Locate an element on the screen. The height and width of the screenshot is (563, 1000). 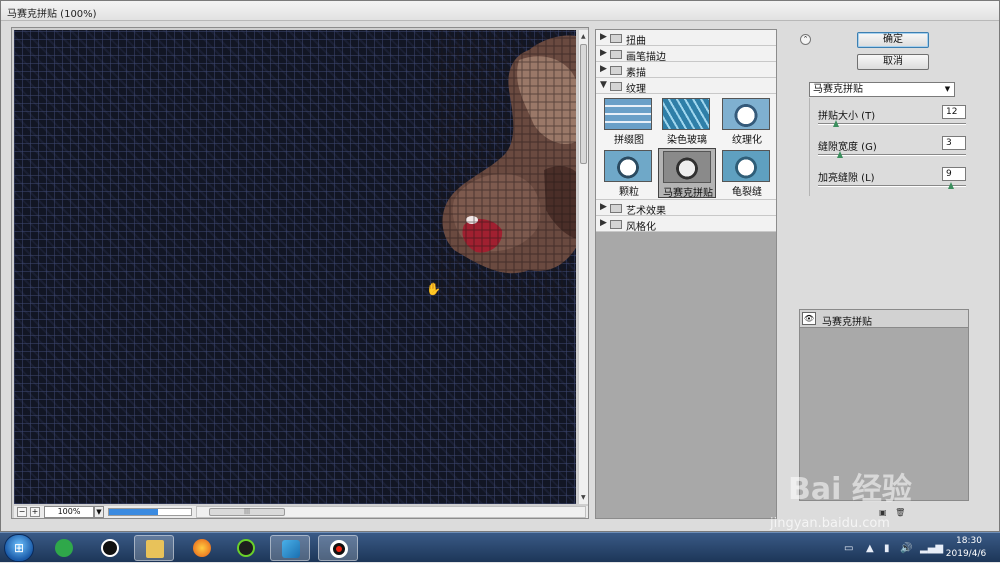
filter-thumbnail-label: 纹理化 is located at coordinates (747, 140).